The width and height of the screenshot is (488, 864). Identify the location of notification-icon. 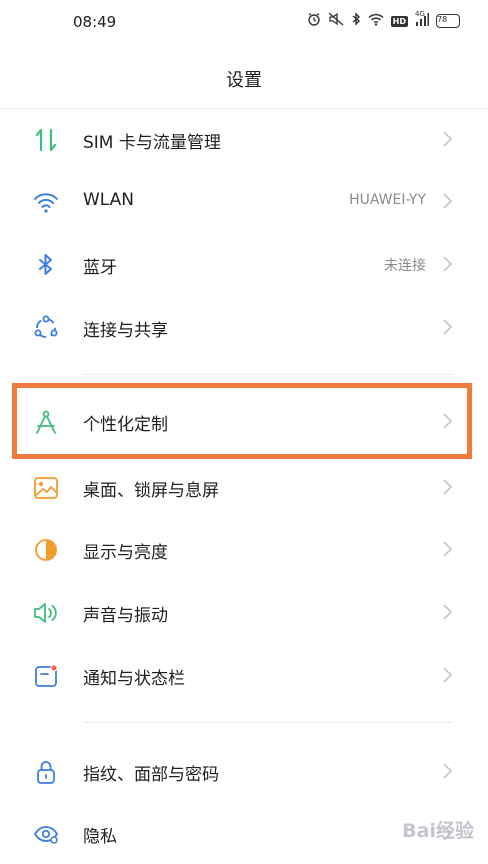
(46, 676).